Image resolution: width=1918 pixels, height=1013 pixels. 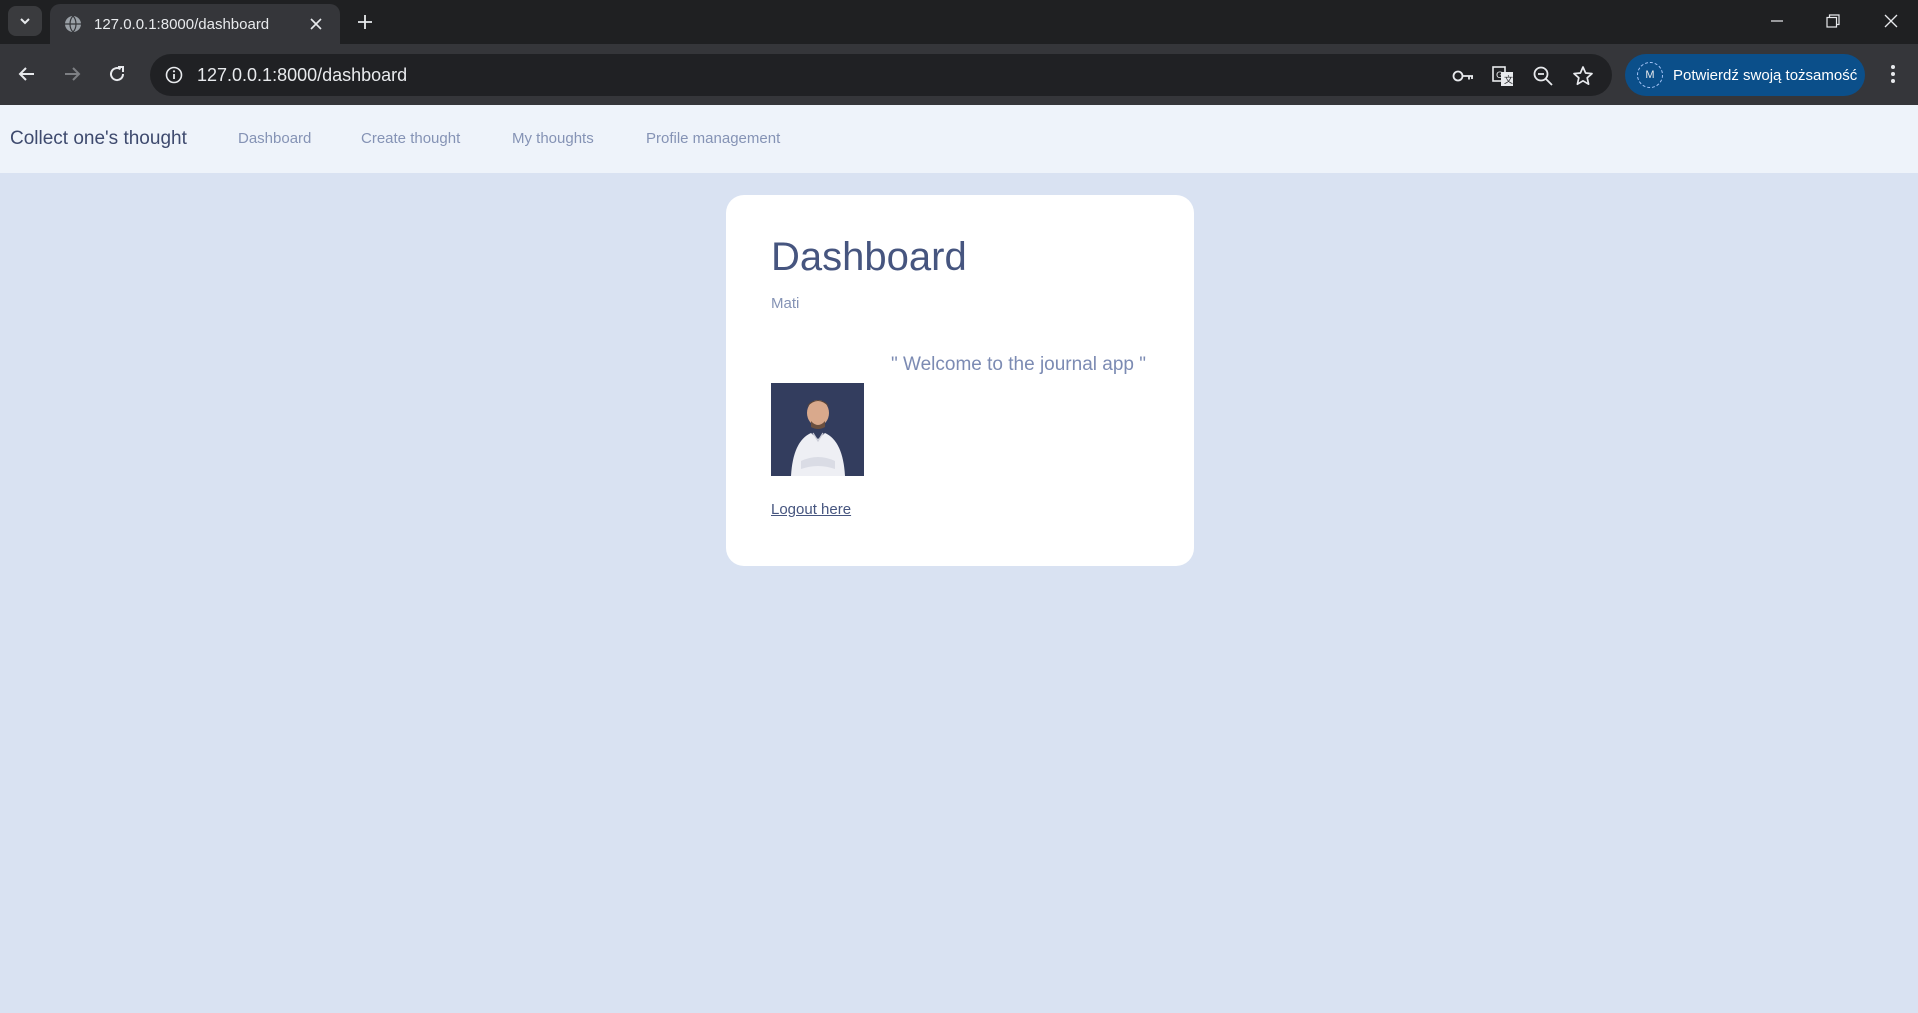 I want to click on minimize-button, so click(x=1777, y=21).